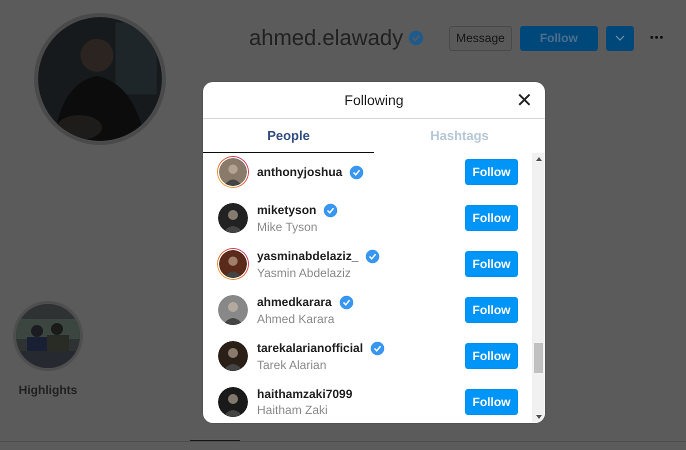 This screenshot has width=686, height=450. Describe the element at coordinates (539, 417) in the screenshot. I see `scroll-down-icon` at that location.